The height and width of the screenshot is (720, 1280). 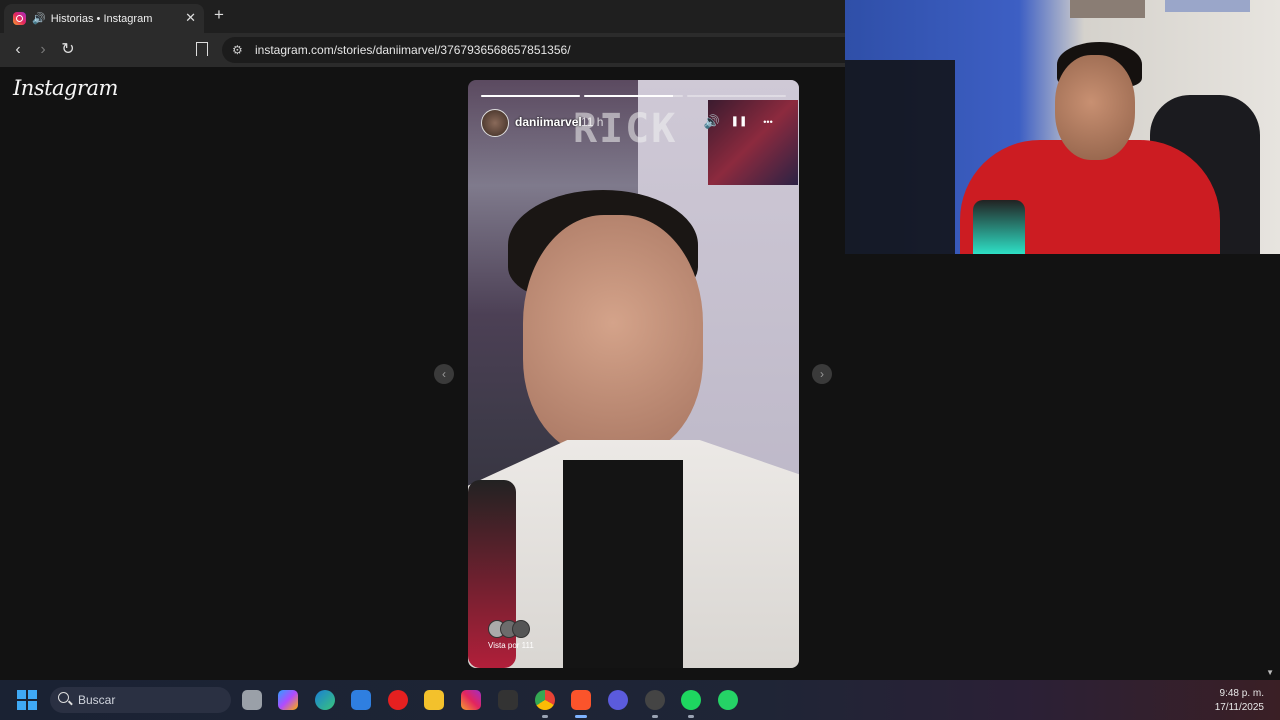 I want to click on story-timestamp: 11 h, so click(x=592, y=122).